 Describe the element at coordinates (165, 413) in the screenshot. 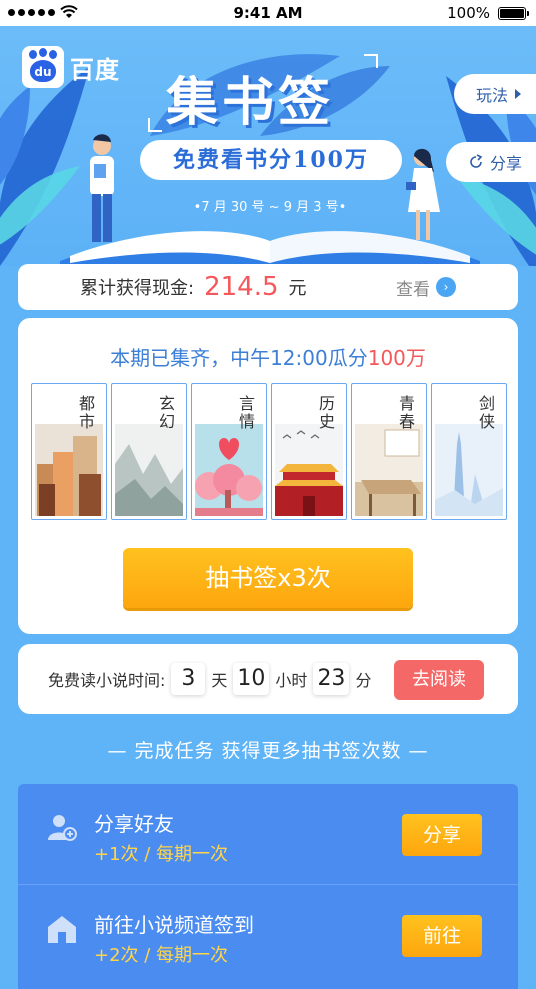

I see `bookmark-name: 玄幻` at that location.